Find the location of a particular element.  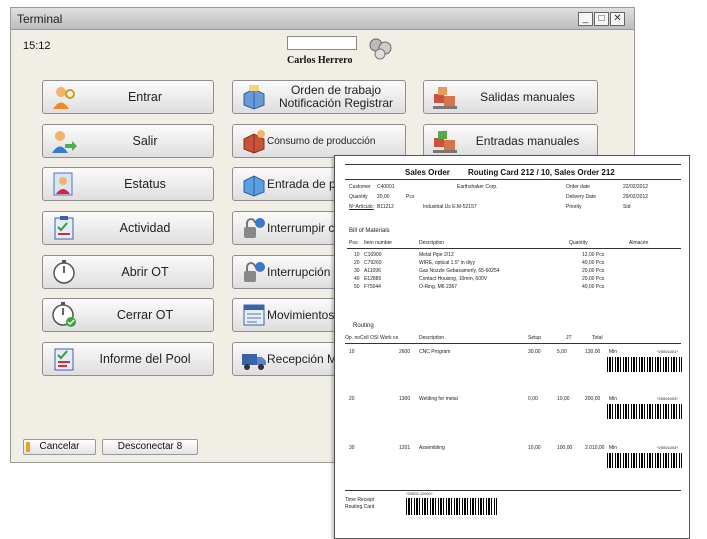

interrumpir-button: Interrumpir c is located at coordinates (289, 228).